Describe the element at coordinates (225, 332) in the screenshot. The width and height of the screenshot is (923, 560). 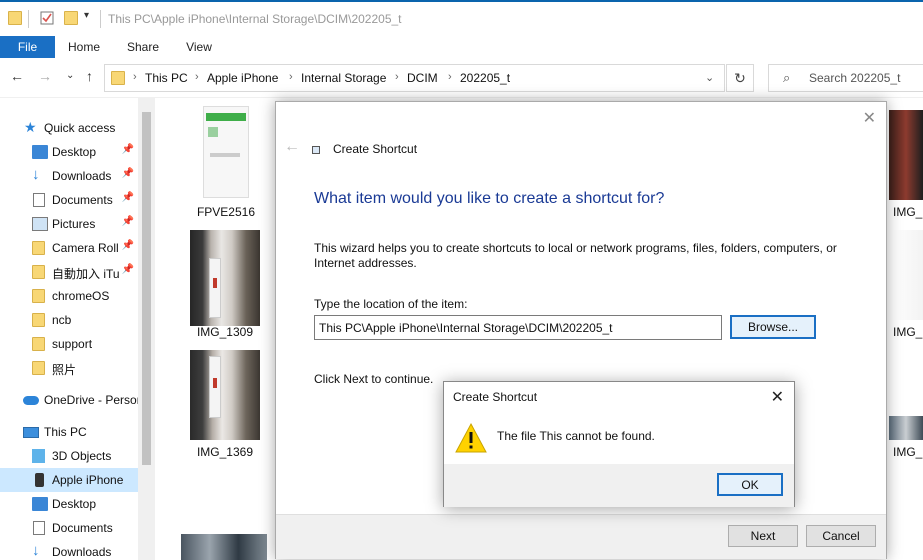
I see `file-name: IMG_1309` at that location.